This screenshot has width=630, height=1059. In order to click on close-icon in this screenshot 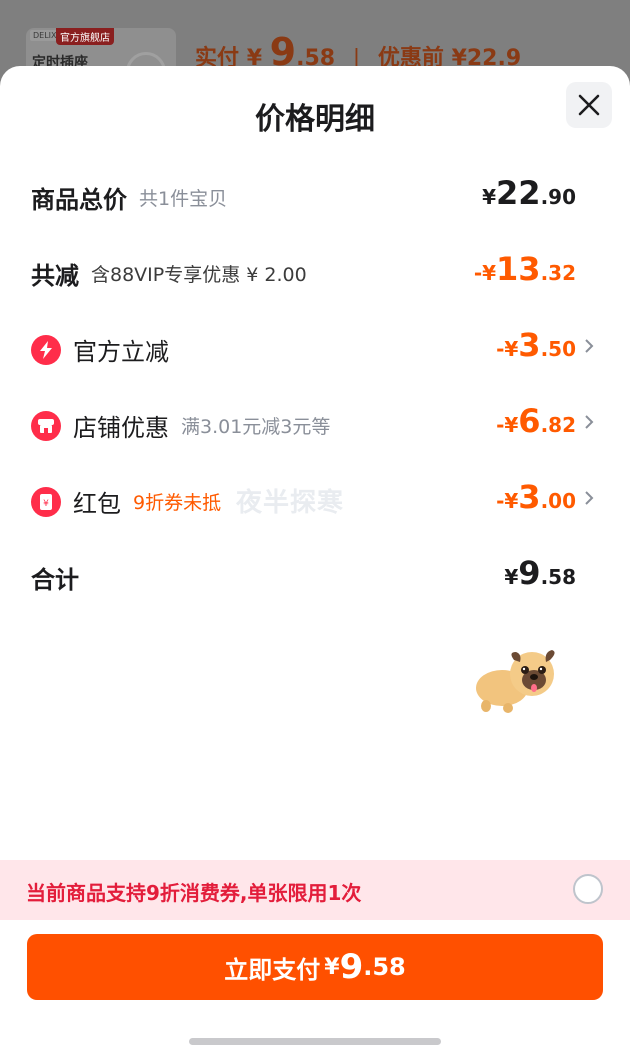, I will do `click(589, 105)`.